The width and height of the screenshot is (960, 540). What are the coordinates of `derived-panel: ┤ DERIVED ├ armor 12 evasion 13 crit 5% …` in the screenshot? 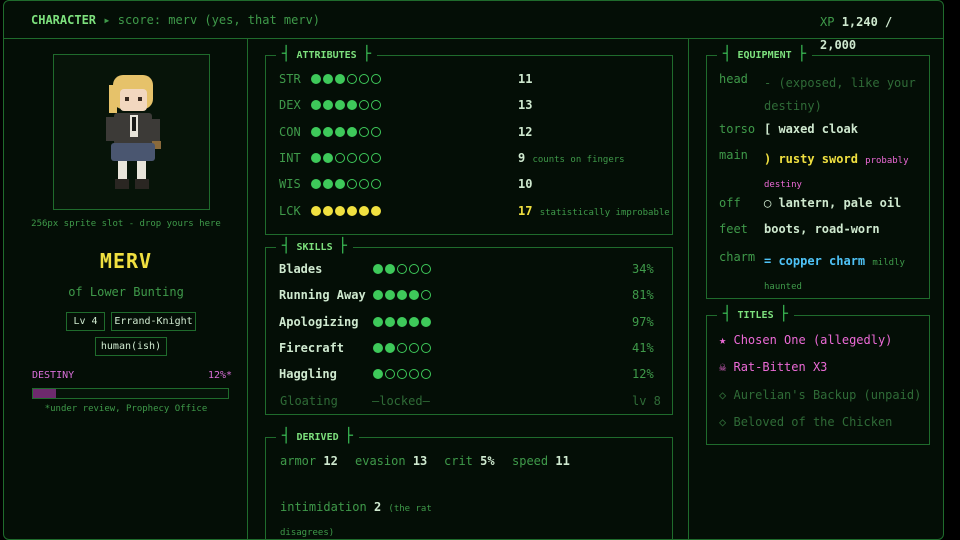 It's located at (469, 484).